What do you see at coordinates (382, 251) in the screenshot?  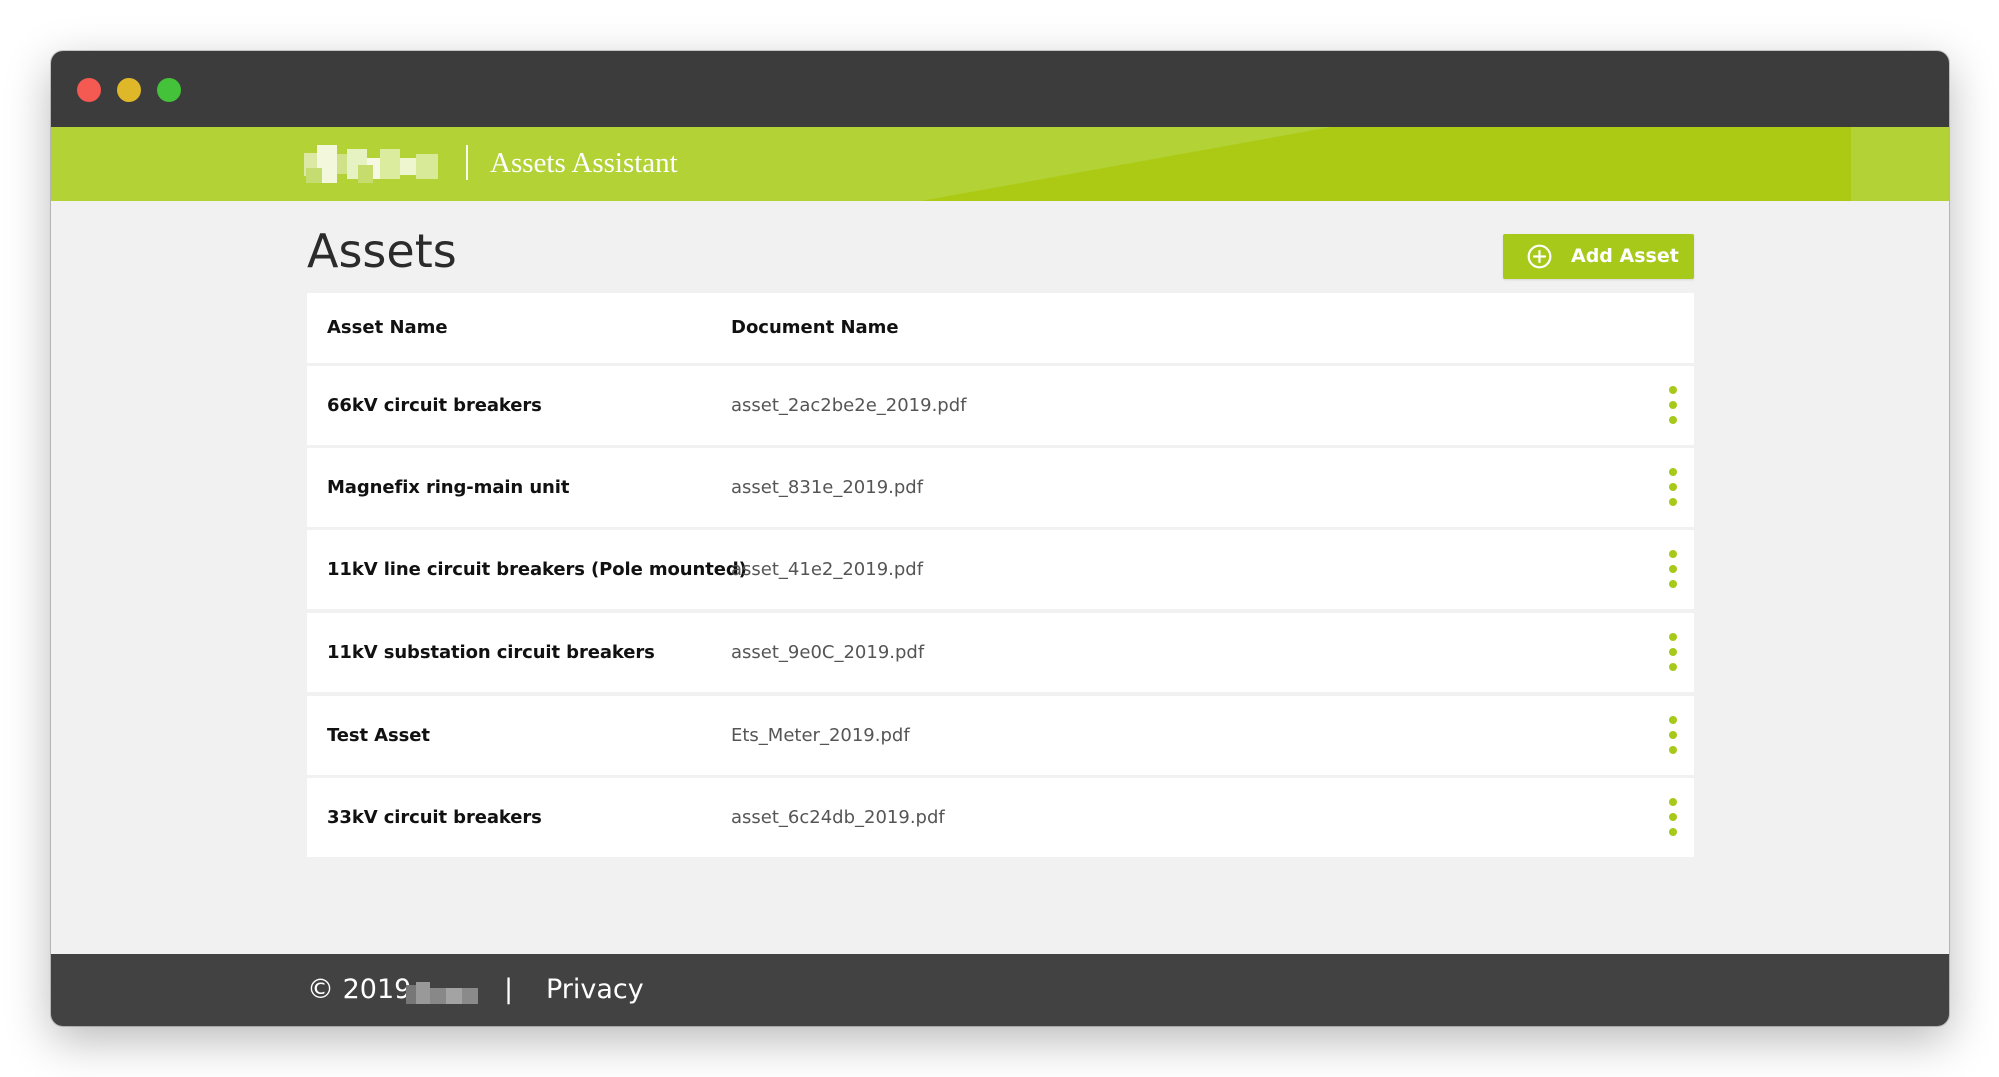 I see `page-title: Assets` at bounding box center [382, 251].